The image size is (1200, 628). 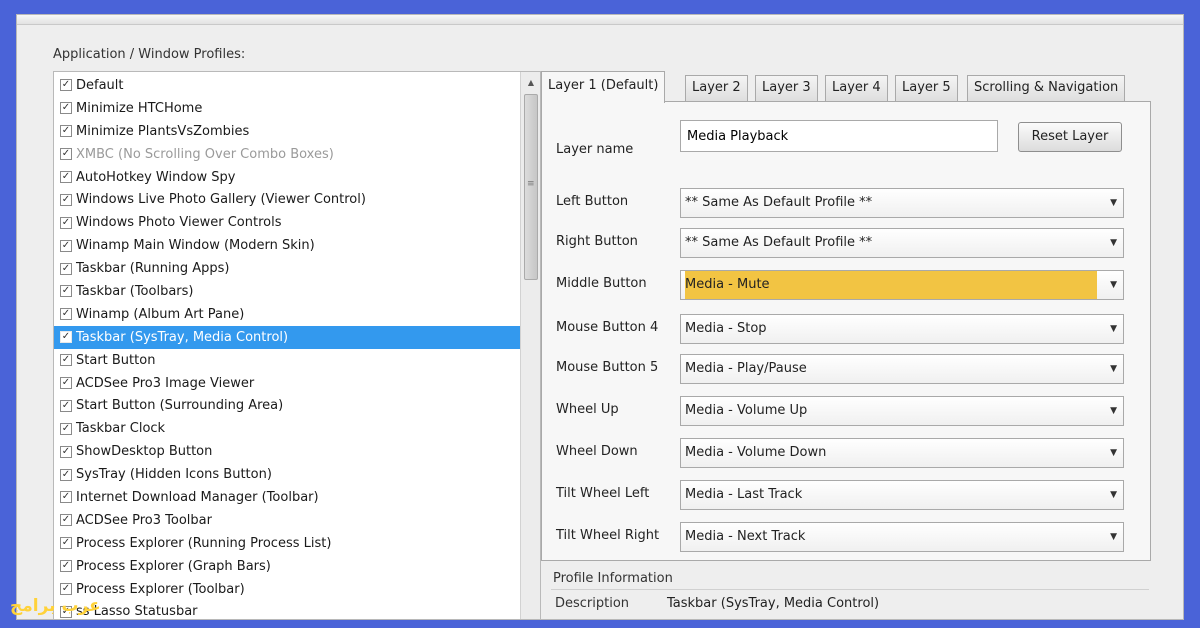 I want to click on reset-layer-button: Reset Layer, so click(x=1070, y=137).